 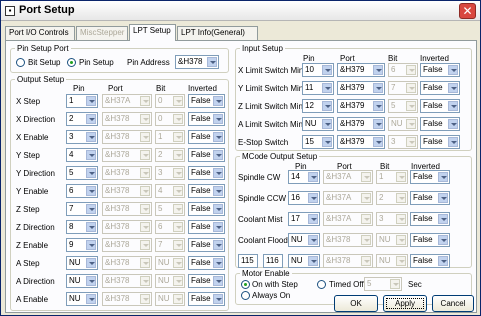 What do you see at coordinates (318, 142) in the screenshot?
I see `input-pin-select: 15` at bounding box center [318, 142].